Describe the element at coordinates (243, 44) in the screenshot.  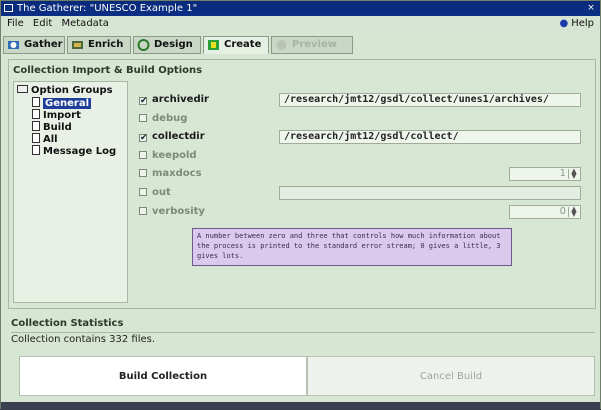
I see `tab-create-label: Create` at that location.